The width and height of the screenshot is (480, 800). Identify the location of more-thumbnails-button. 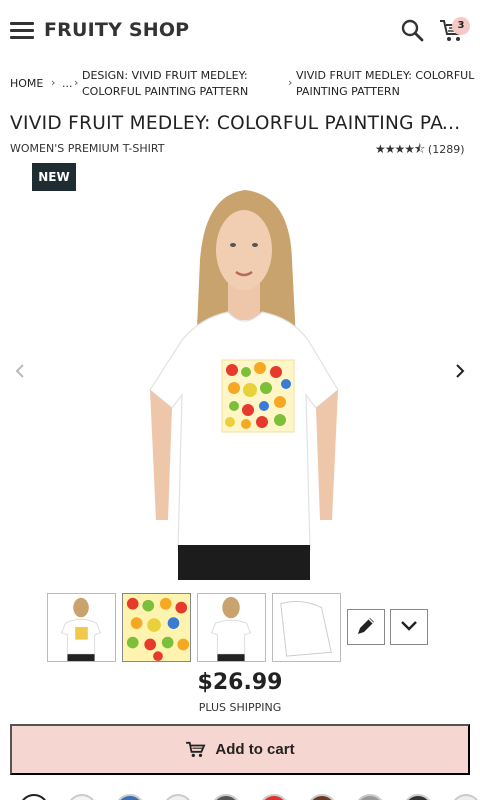
(409, 627).